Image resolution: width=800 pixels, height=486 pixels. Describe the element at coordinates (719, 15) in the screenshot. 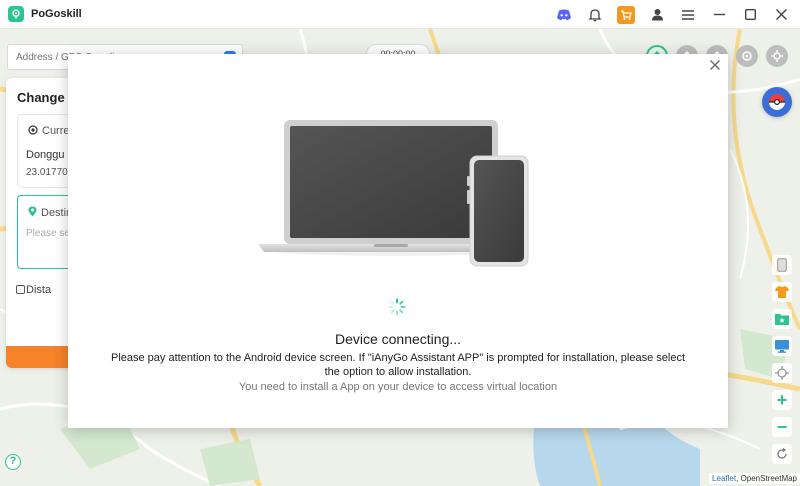

I see `minimize-icon` at that location.